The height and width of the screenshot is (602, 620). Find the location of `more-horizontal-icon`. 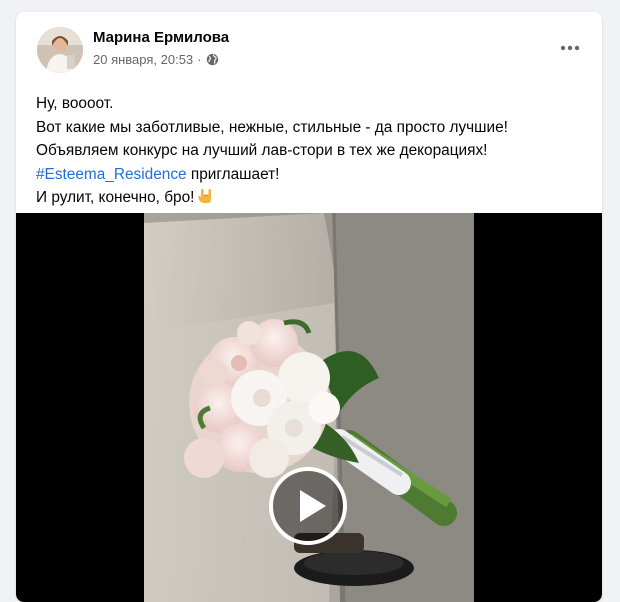

more-horizontal-icon is located at coordinates (570, 48).